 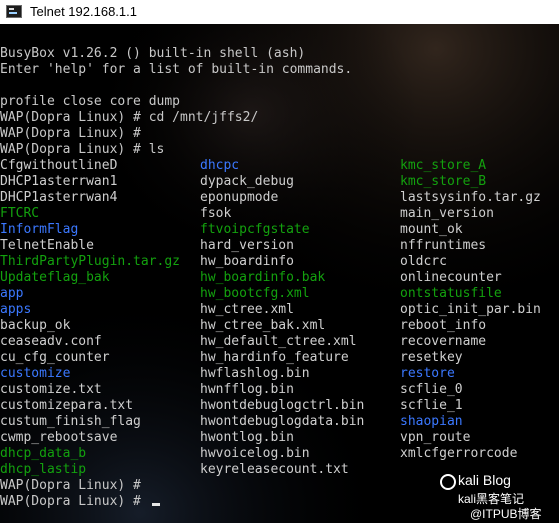 I want to click on file-entry: hwontlog.bin, so click(x=247, y=437).